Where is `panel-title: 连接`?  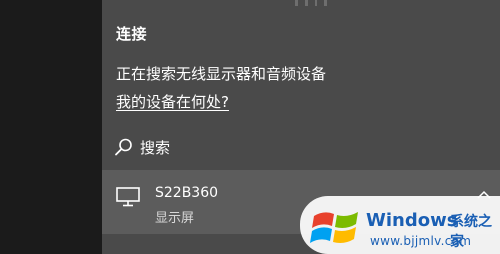
panel-title: 连接 is located at coordinates (132, 34).